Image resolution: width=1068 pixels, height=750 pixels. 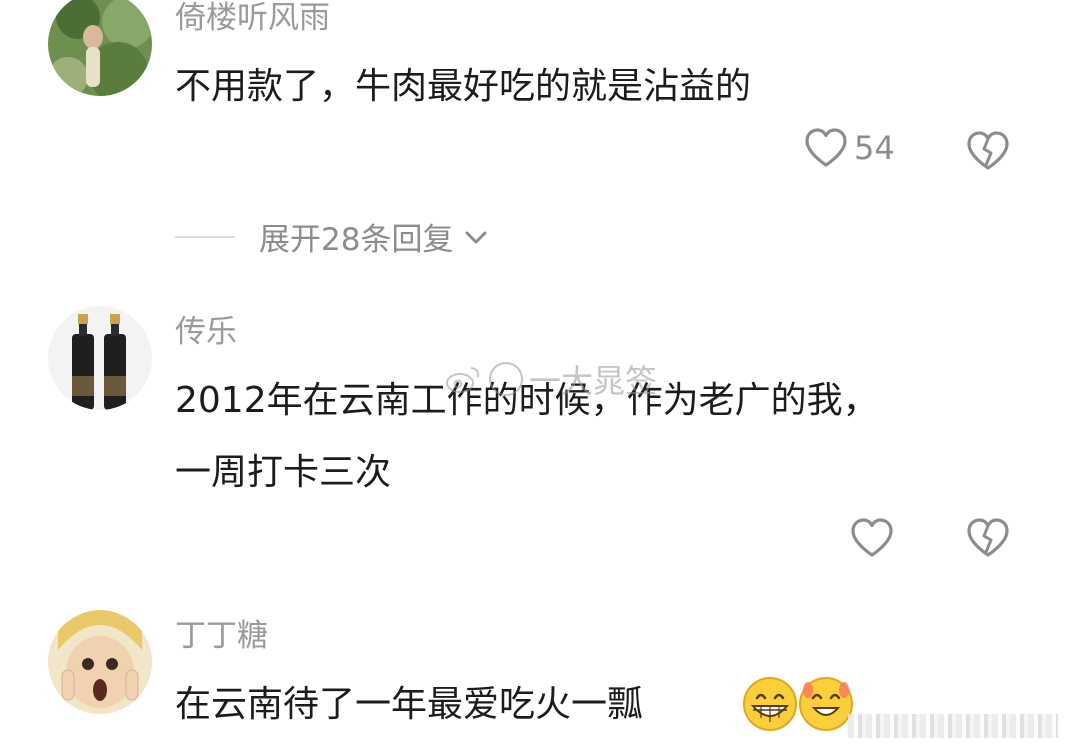 What do you see at coordinates (770, 704) in the screenshot?
I see `grinning-face-icon` at bounding box center [770, 704].